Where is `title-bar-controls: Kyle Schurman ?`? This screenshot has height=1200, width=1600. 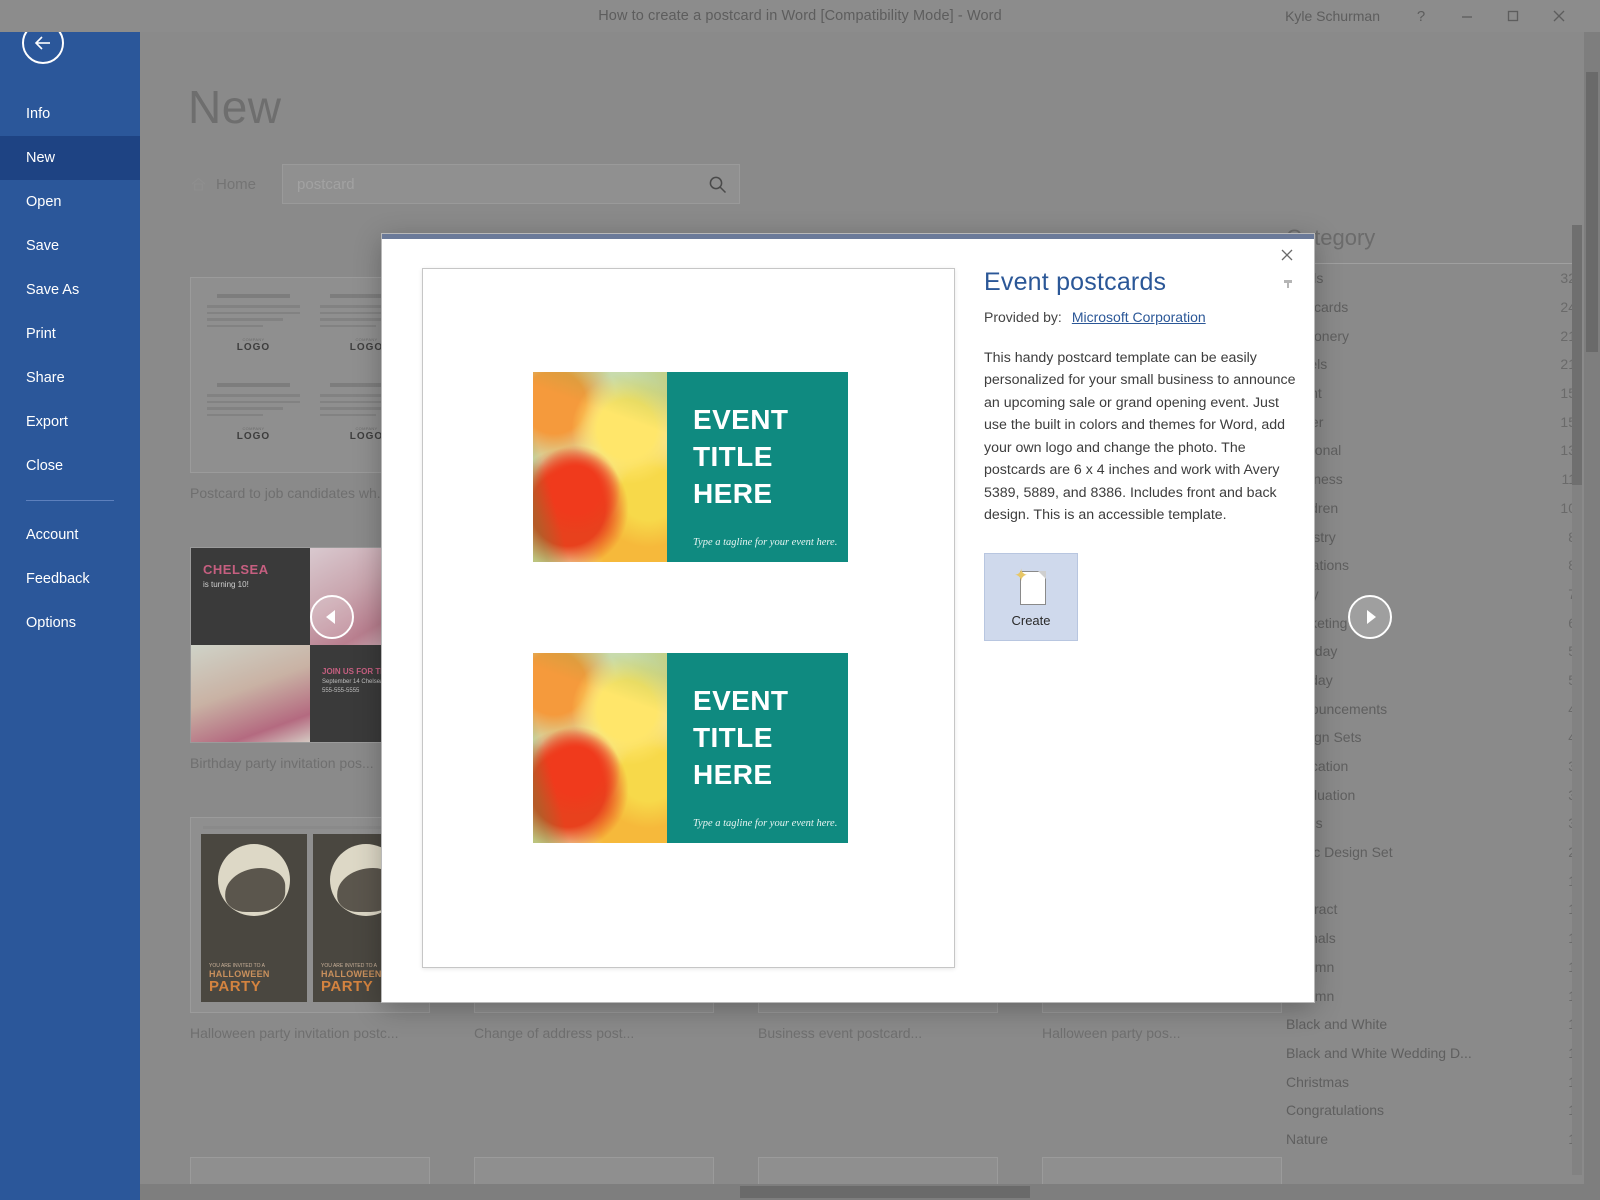 title-bar-controls: Kyle Schurman ? is located at coordinates (1433, 16).